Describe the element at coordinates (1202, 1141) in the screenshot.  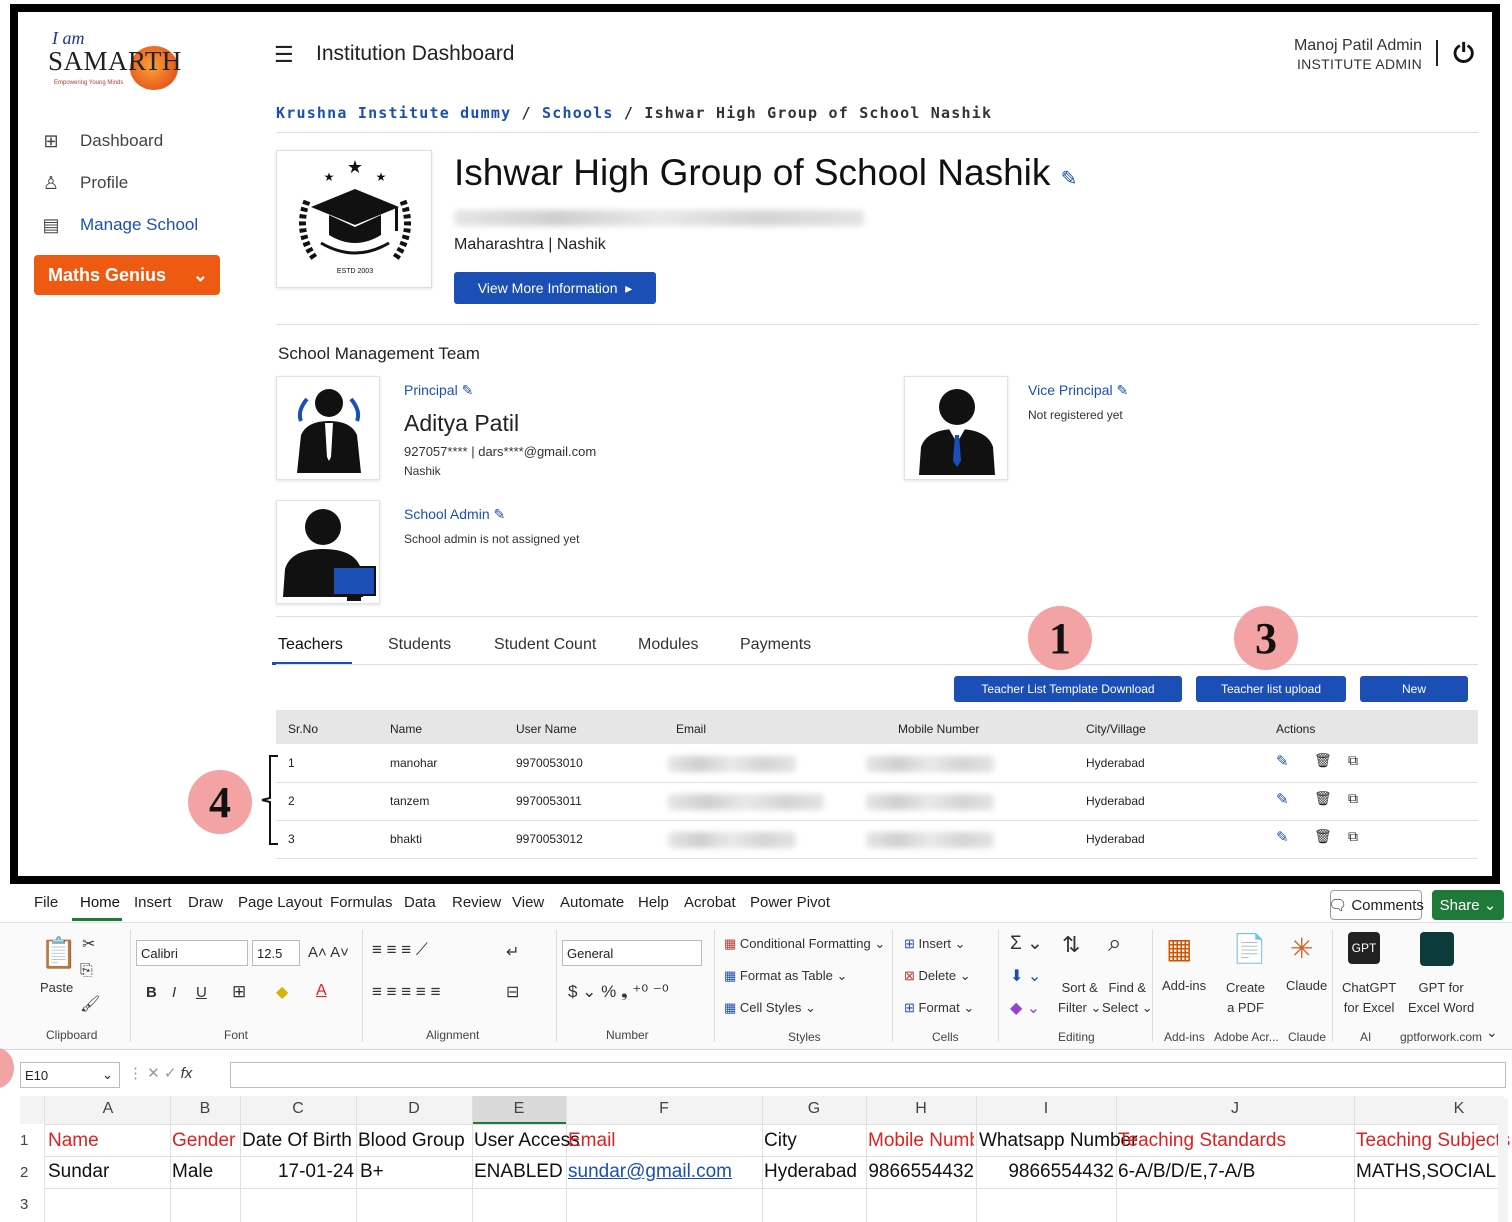
I see `cell-j1: Teaching Standards` at that location.